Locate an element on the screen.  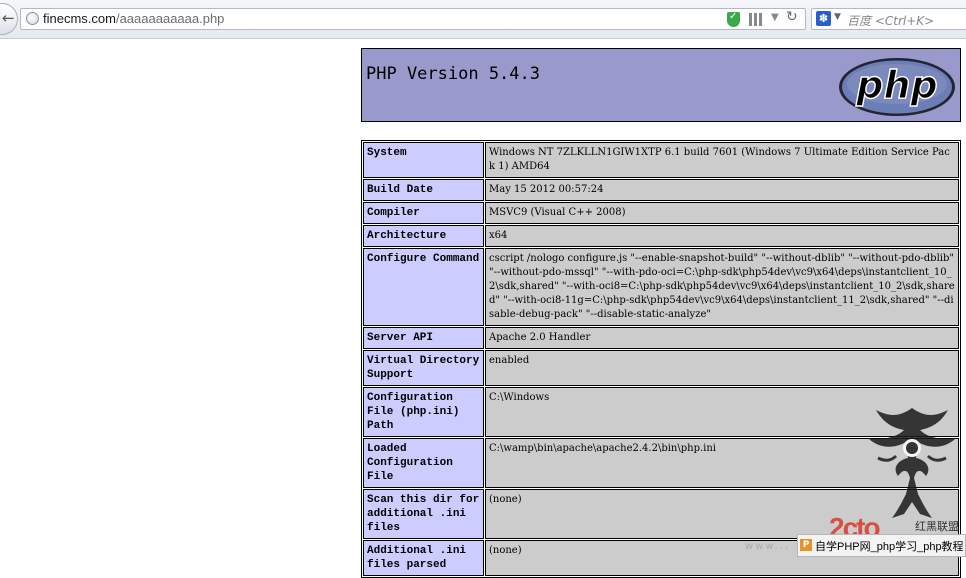
reload-icon: ↻ is located at coordinates (792, 17).